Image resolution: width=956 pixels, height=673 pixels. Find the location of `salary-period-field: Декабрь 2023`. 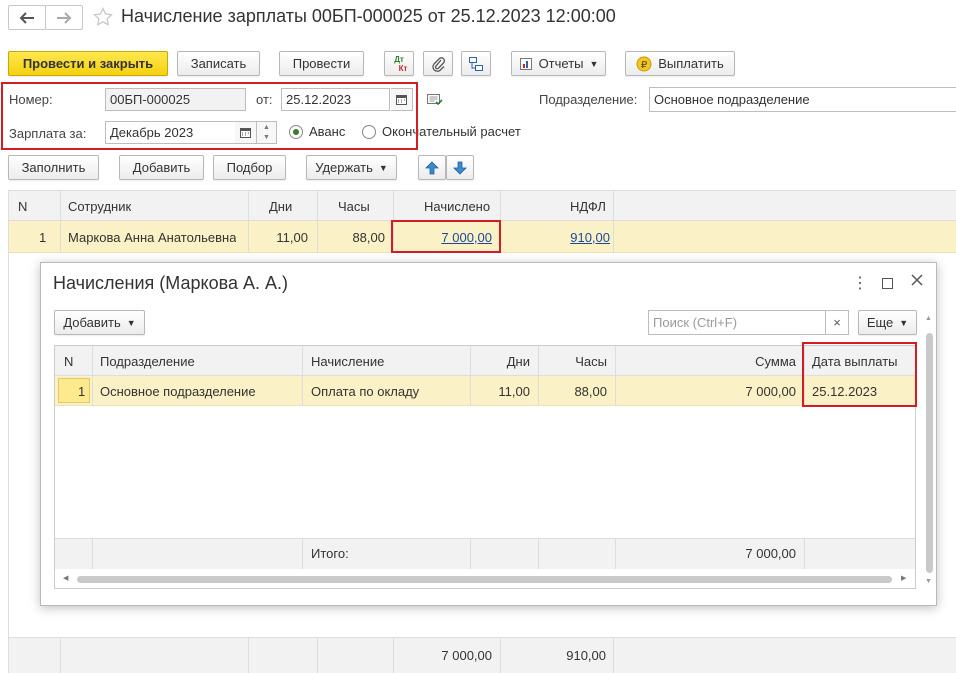

salary-period-field: Декабрь 2023 is located at coordinates (170, 132).